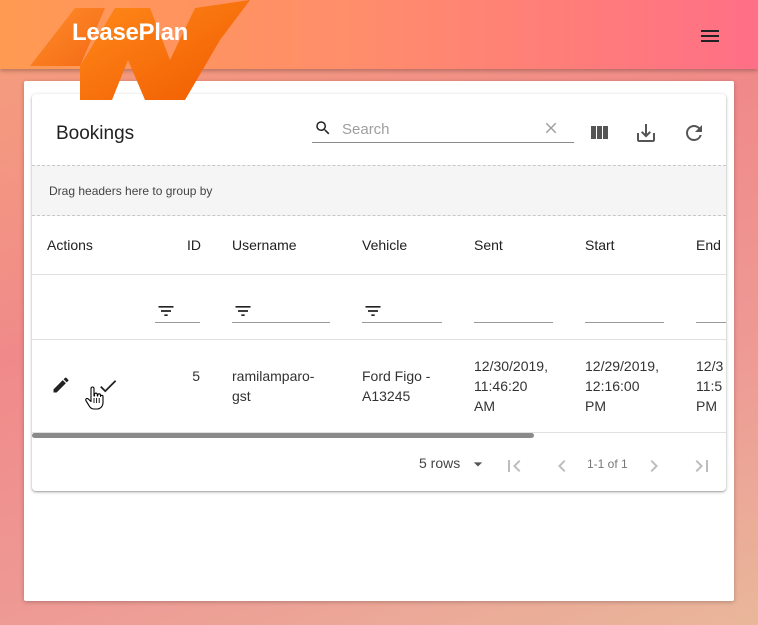 The height and width of the screenshot is (625, 758). I want to click on chevron-left-icon, so click(562, 466).